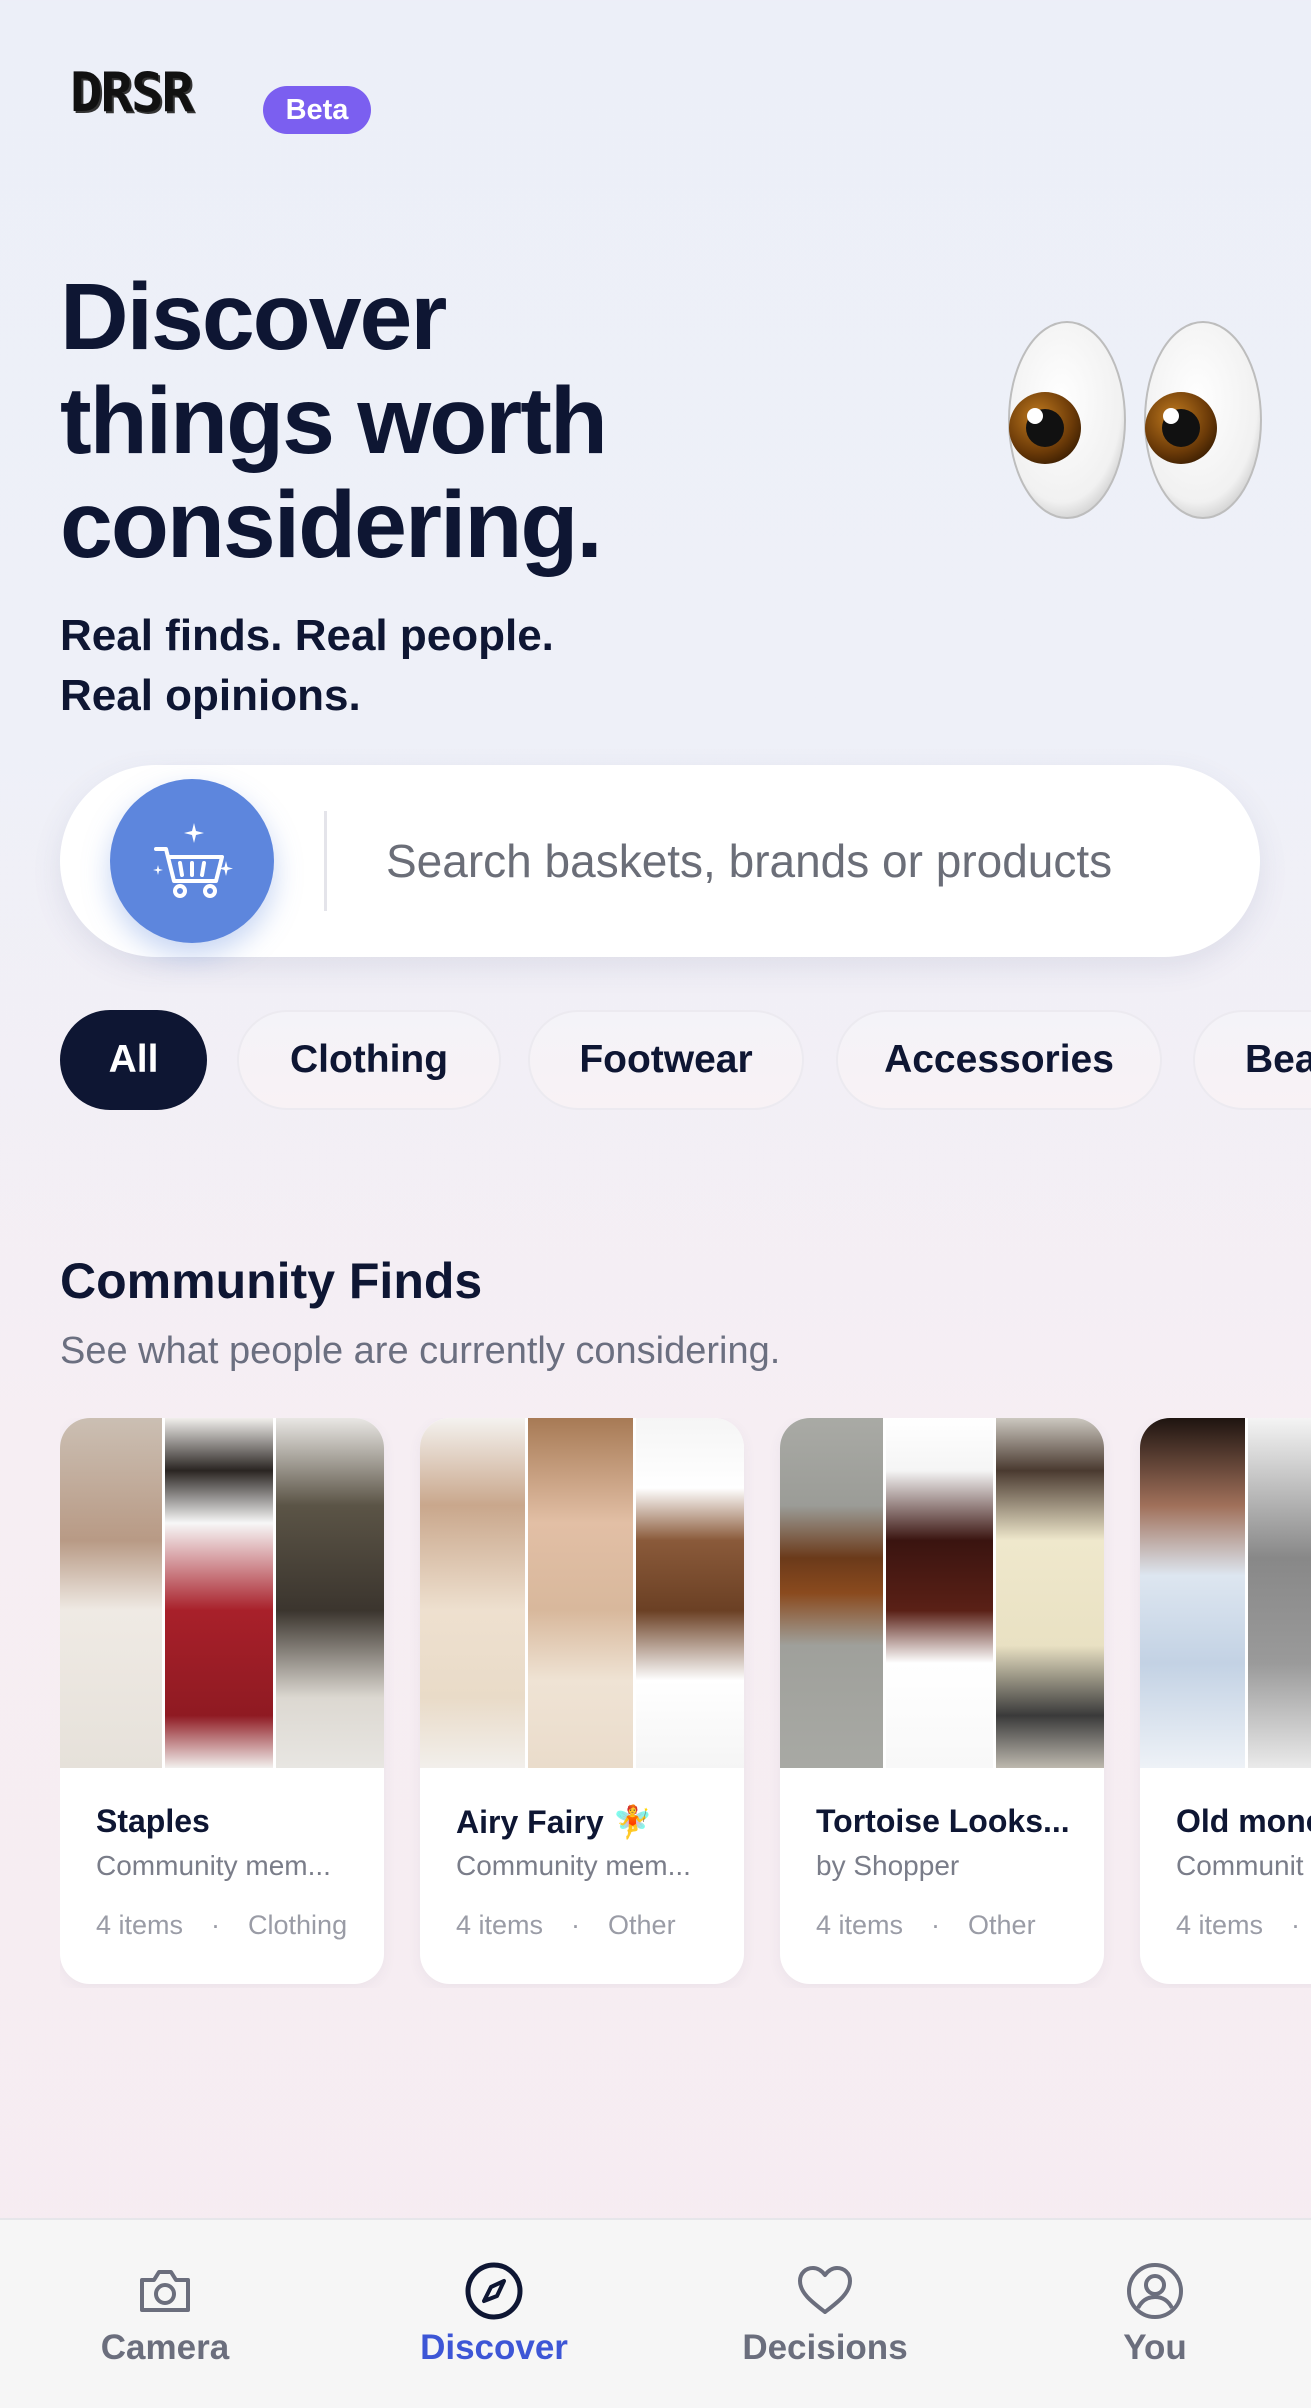 The width and height of the screenshot is (1311, 2408). Describe the element at coordinates (317, 110) in the screenshot. I see `beta-badge: Beta` at that location.